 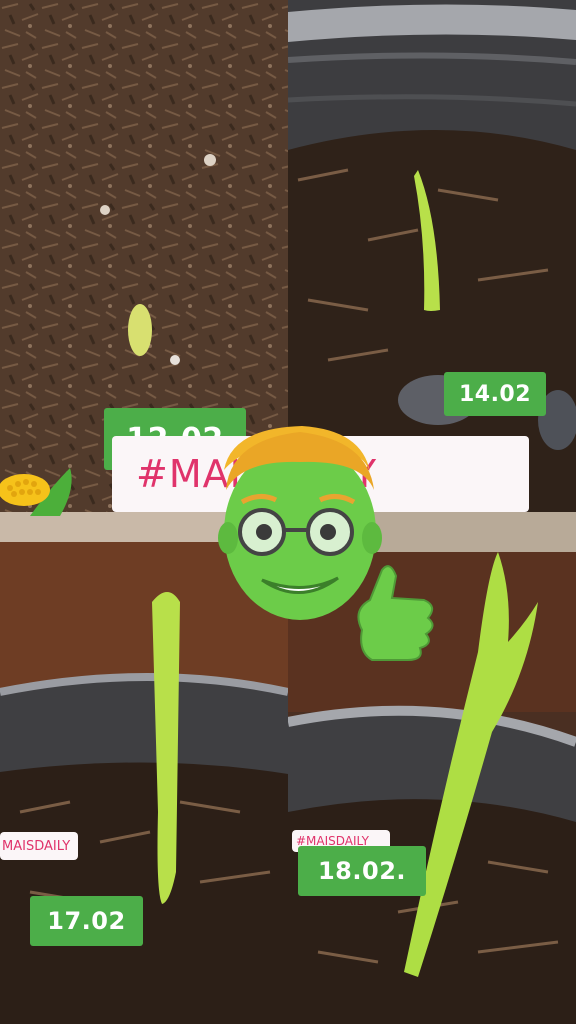 What do you see at coordinates (140, 330) in the screenshot?
I see `seedling-shoot` at bounding box center [140, 330].